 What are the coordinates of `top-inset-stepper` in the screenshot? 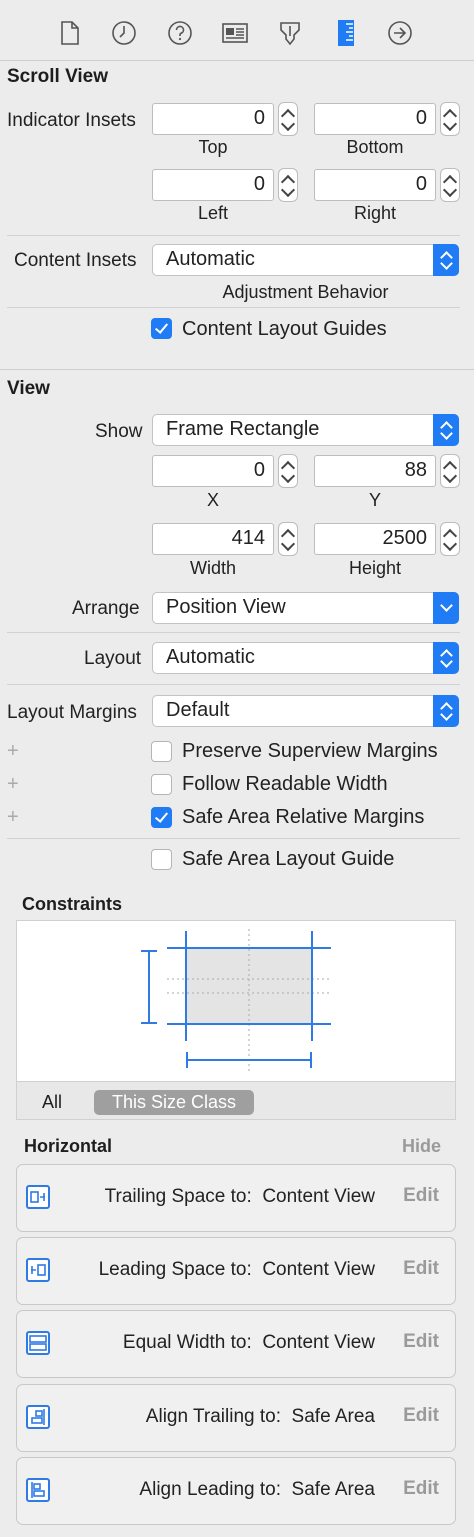 It's located at (288, 119).